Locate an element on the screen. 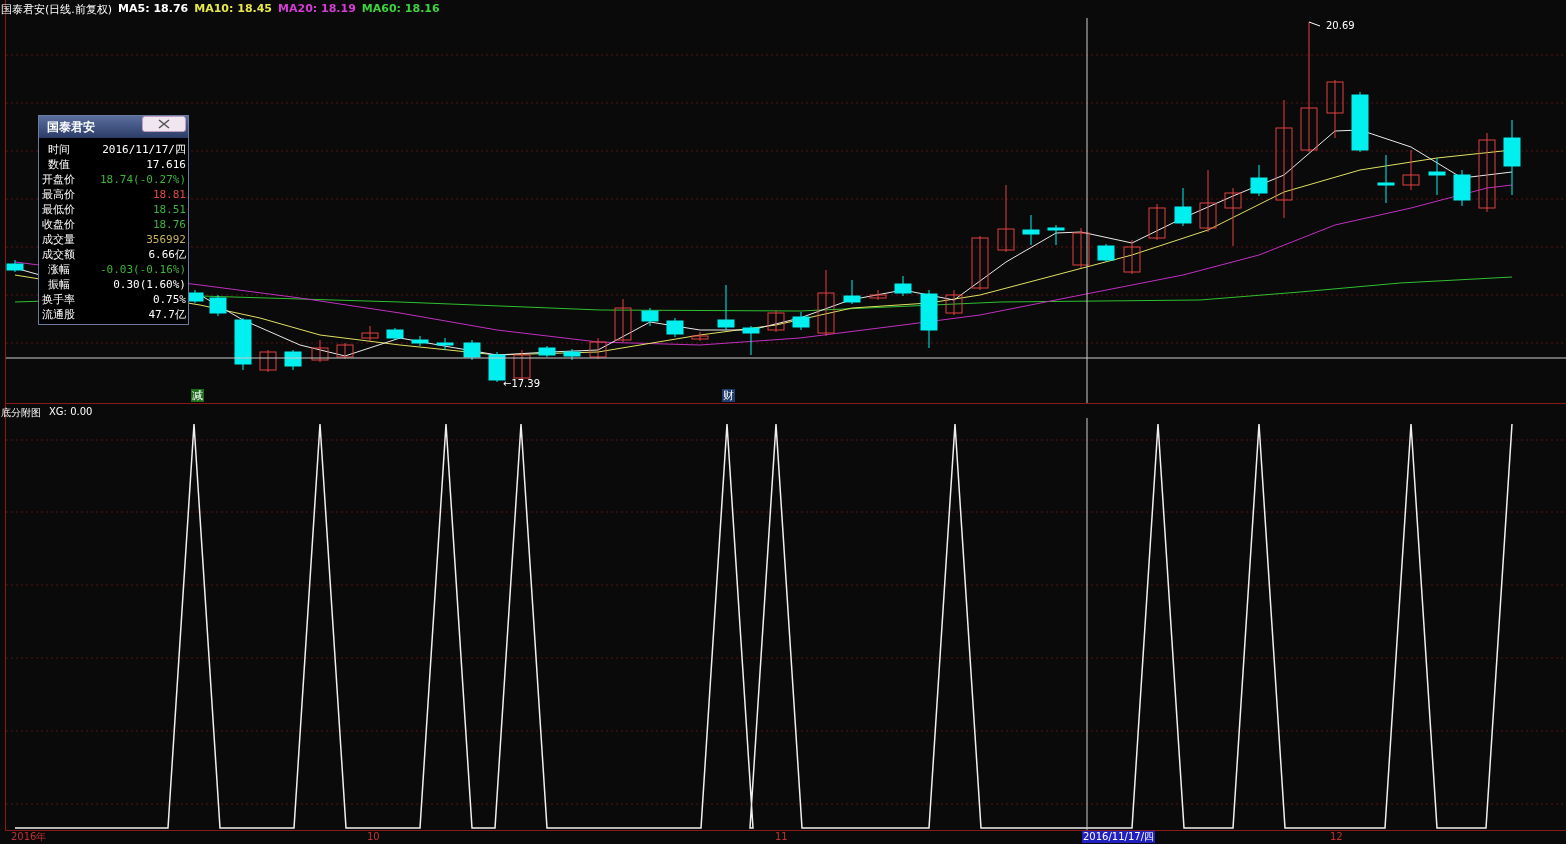 The width and height of the screenshot is (1566, 844). field-label: 开盘价 is located at coordinates (58, 179).